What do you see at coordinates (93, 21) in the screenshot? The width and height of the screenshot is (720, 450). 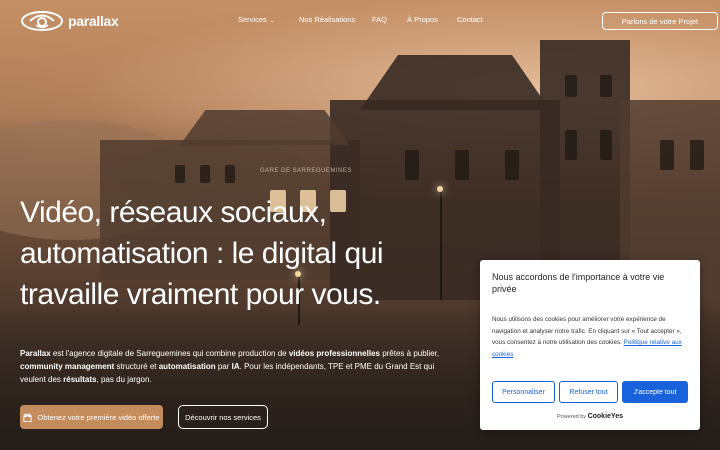 I see `brand-name: parallax` at bounding box center [93, 21].